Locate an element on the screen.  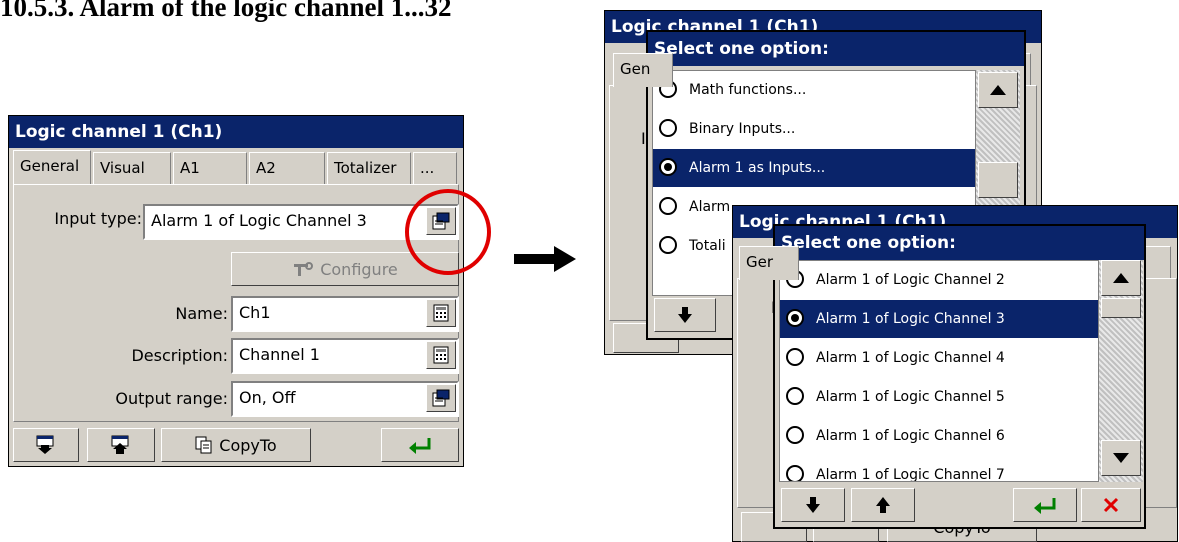
tab-a1: A1 is located at coordinates (210, 168).